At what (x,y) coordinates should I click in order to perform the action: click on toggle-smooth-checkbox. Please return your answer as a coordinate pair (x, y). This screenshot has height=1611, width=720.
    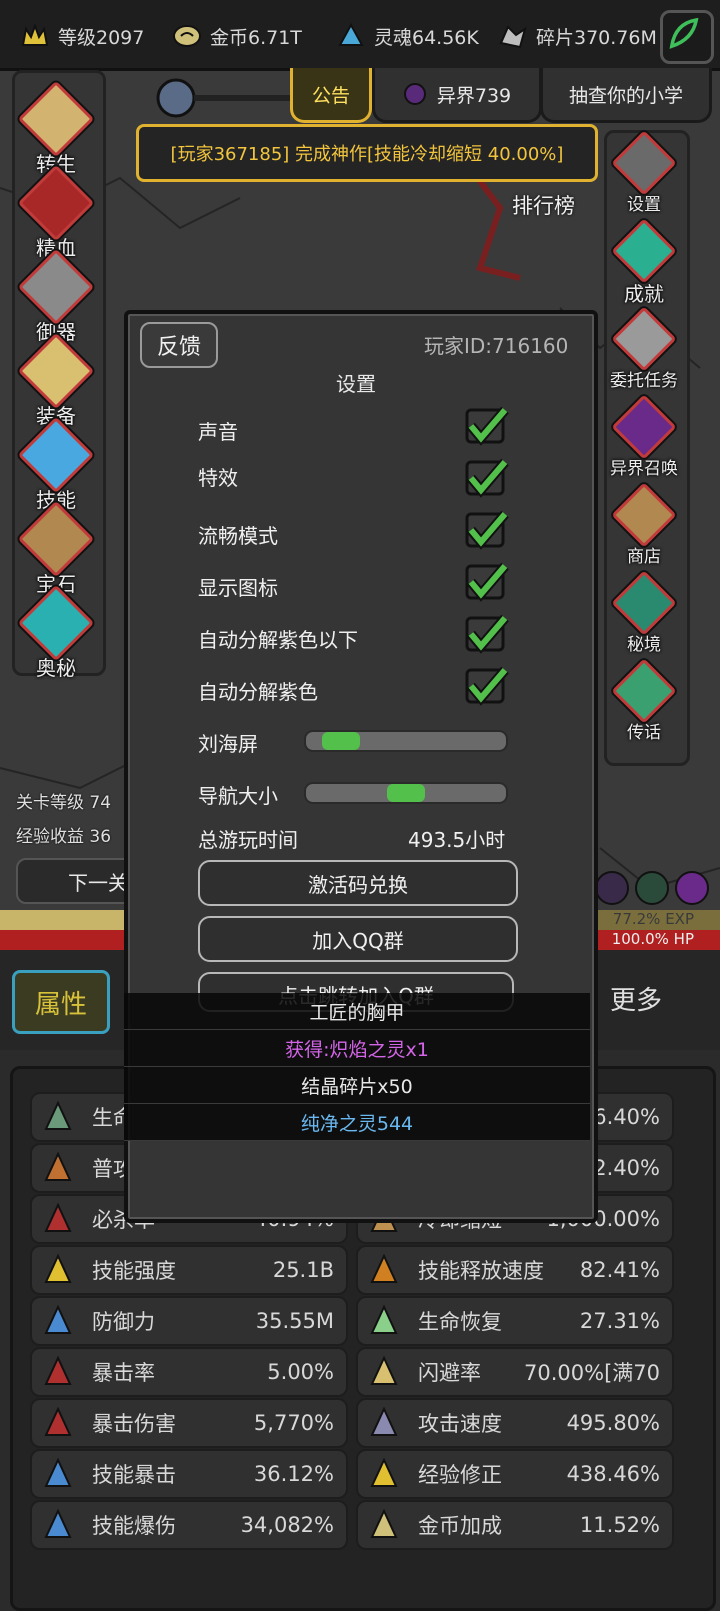
    Looking at the image, I should click on (486, 530).